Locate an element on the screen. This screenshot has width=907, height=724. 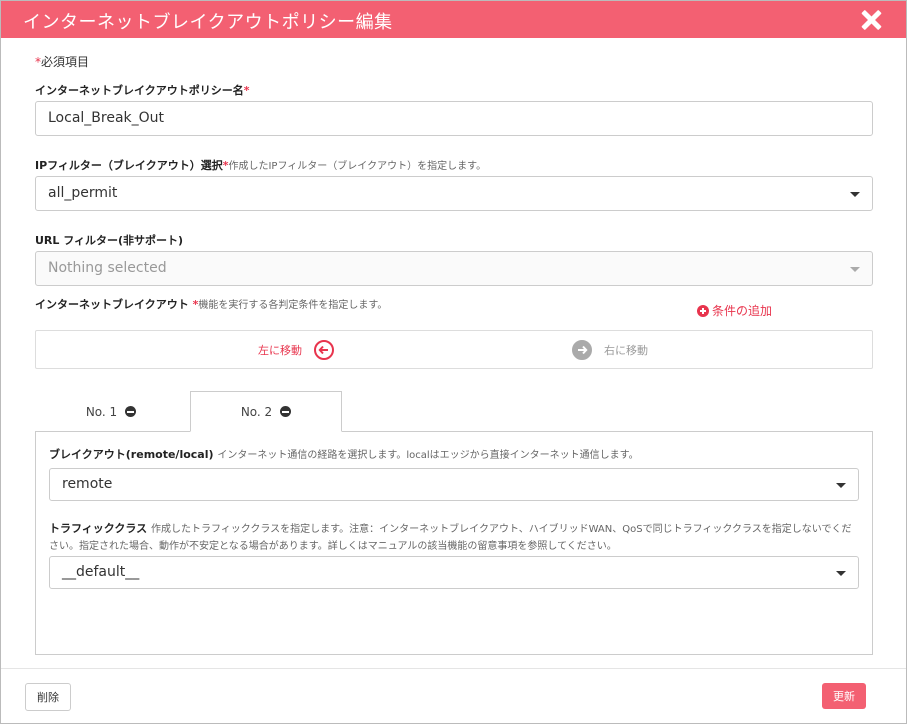
required-note: *必須項目 is located at coordinates (62, 61).